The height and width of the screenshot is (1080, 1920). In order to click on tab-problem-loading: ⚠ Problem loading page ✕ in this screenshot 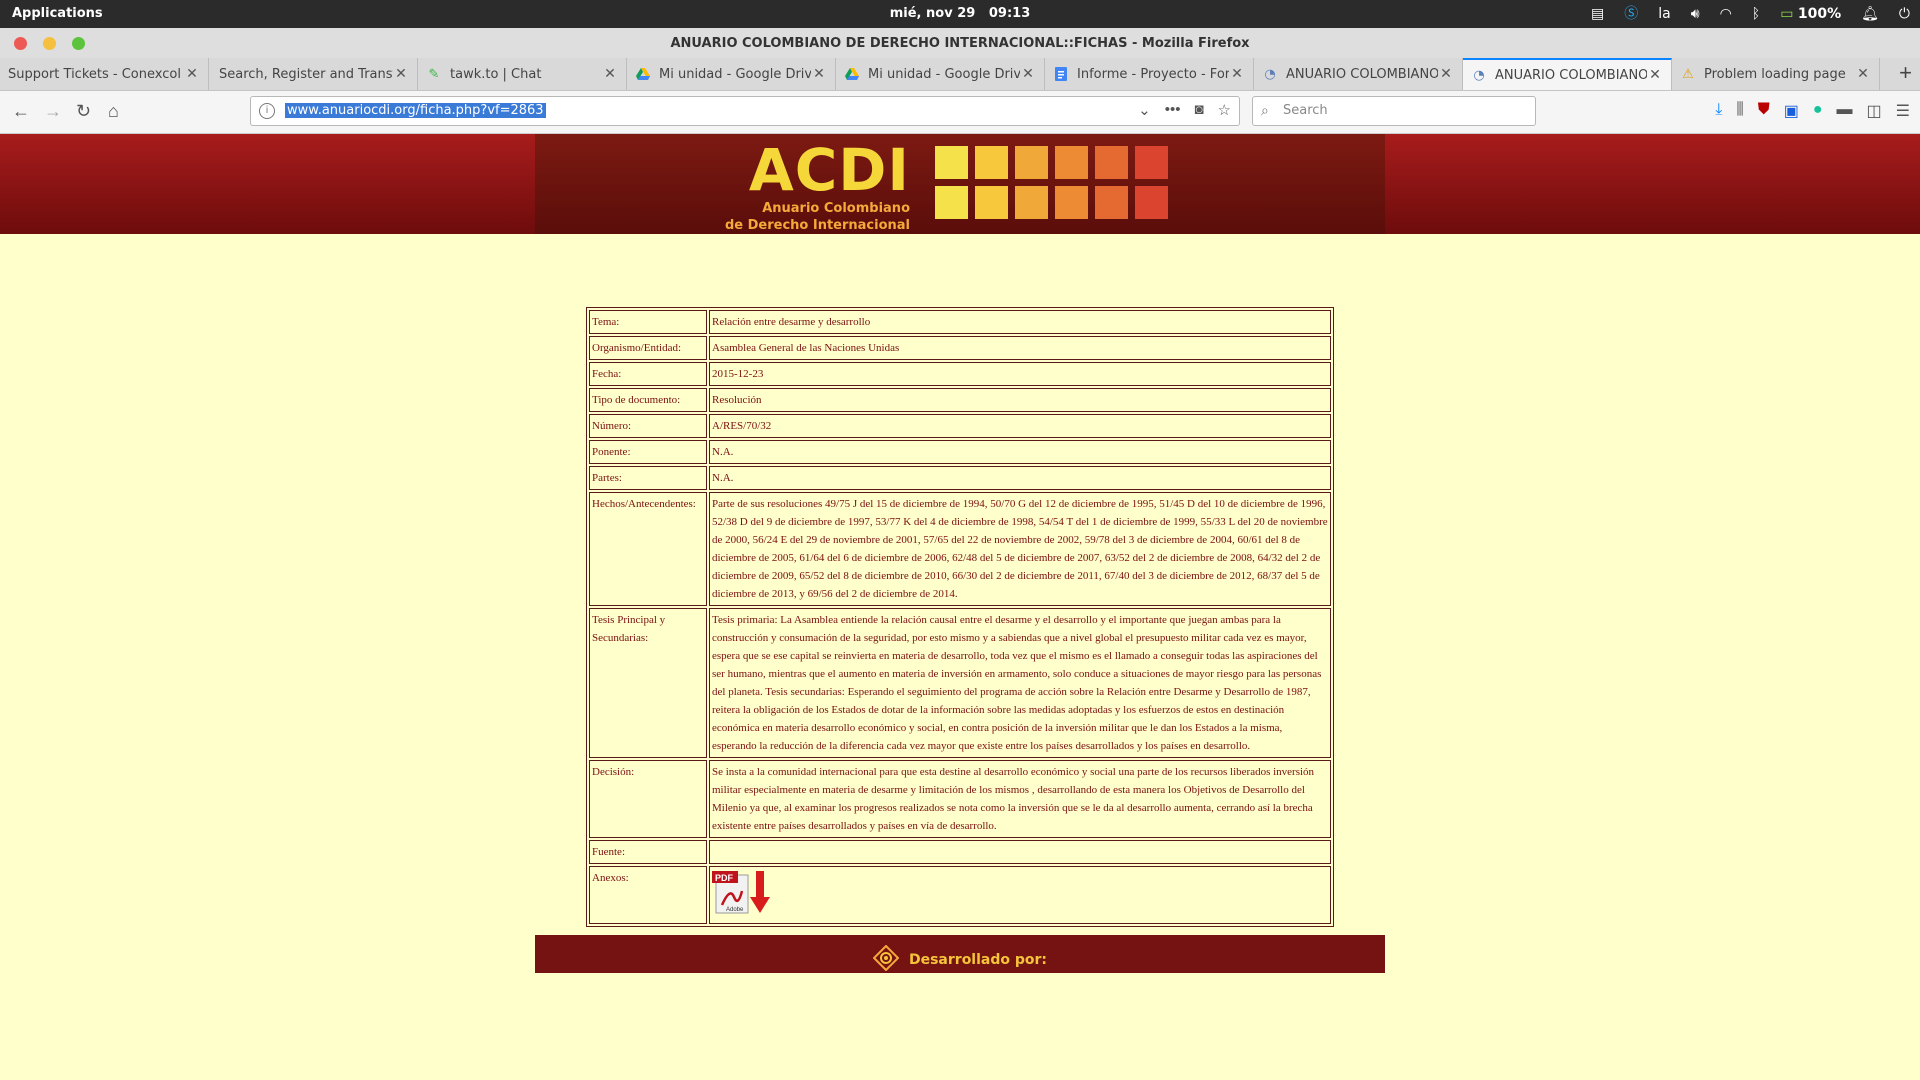, I will do `click(1776, 74)`.